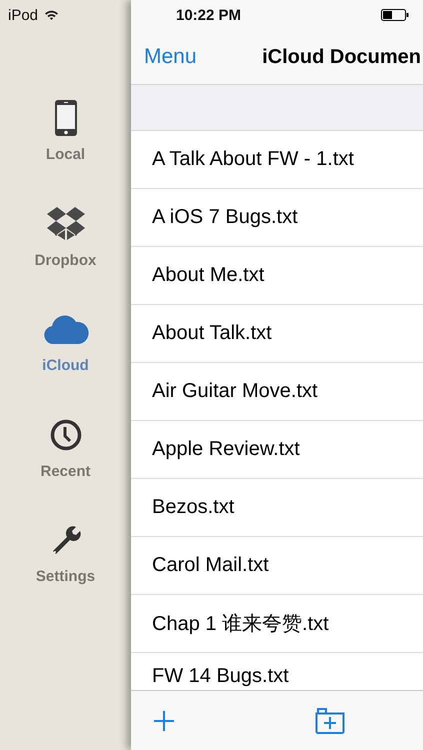 The width and height of the screenshot is (423, 750). What do you see at coordinates (395, 15) in the screenshot?
I see `battery-icon` at bounding box center [395, 15].